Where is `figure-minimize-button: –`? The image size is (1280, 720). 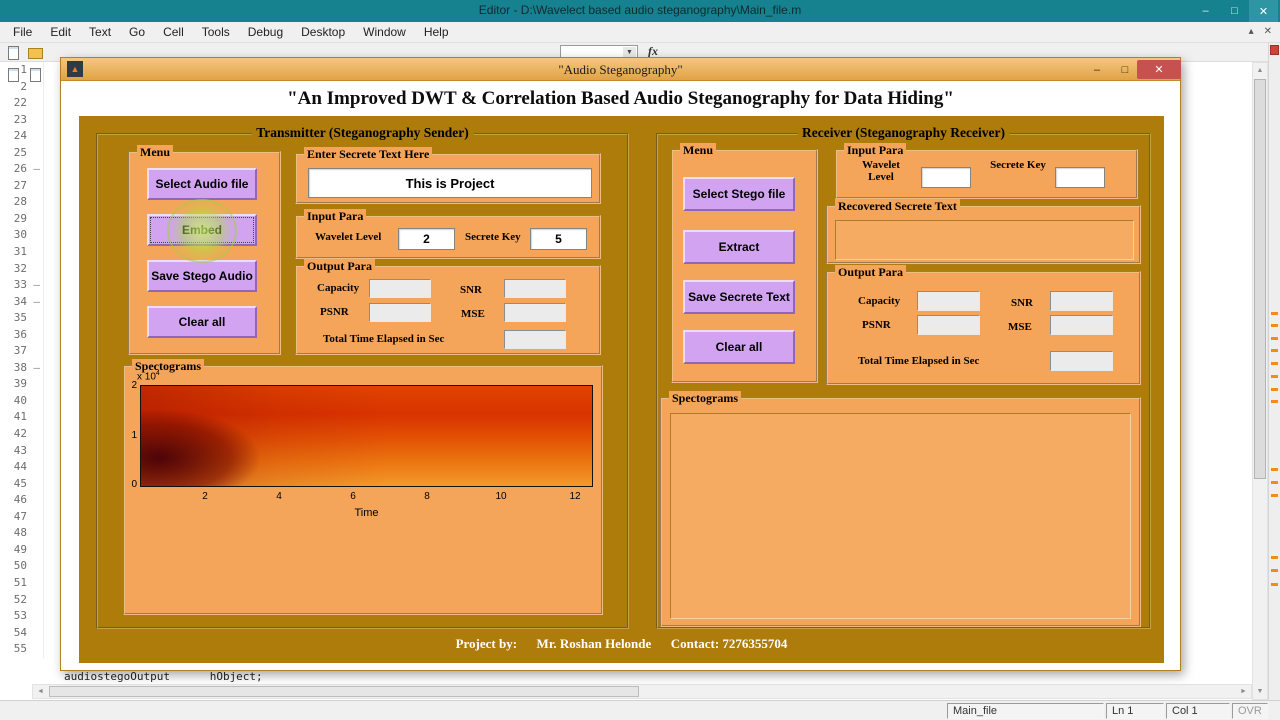 figure-minimize-button: – is located at coordinates (1097, 69).